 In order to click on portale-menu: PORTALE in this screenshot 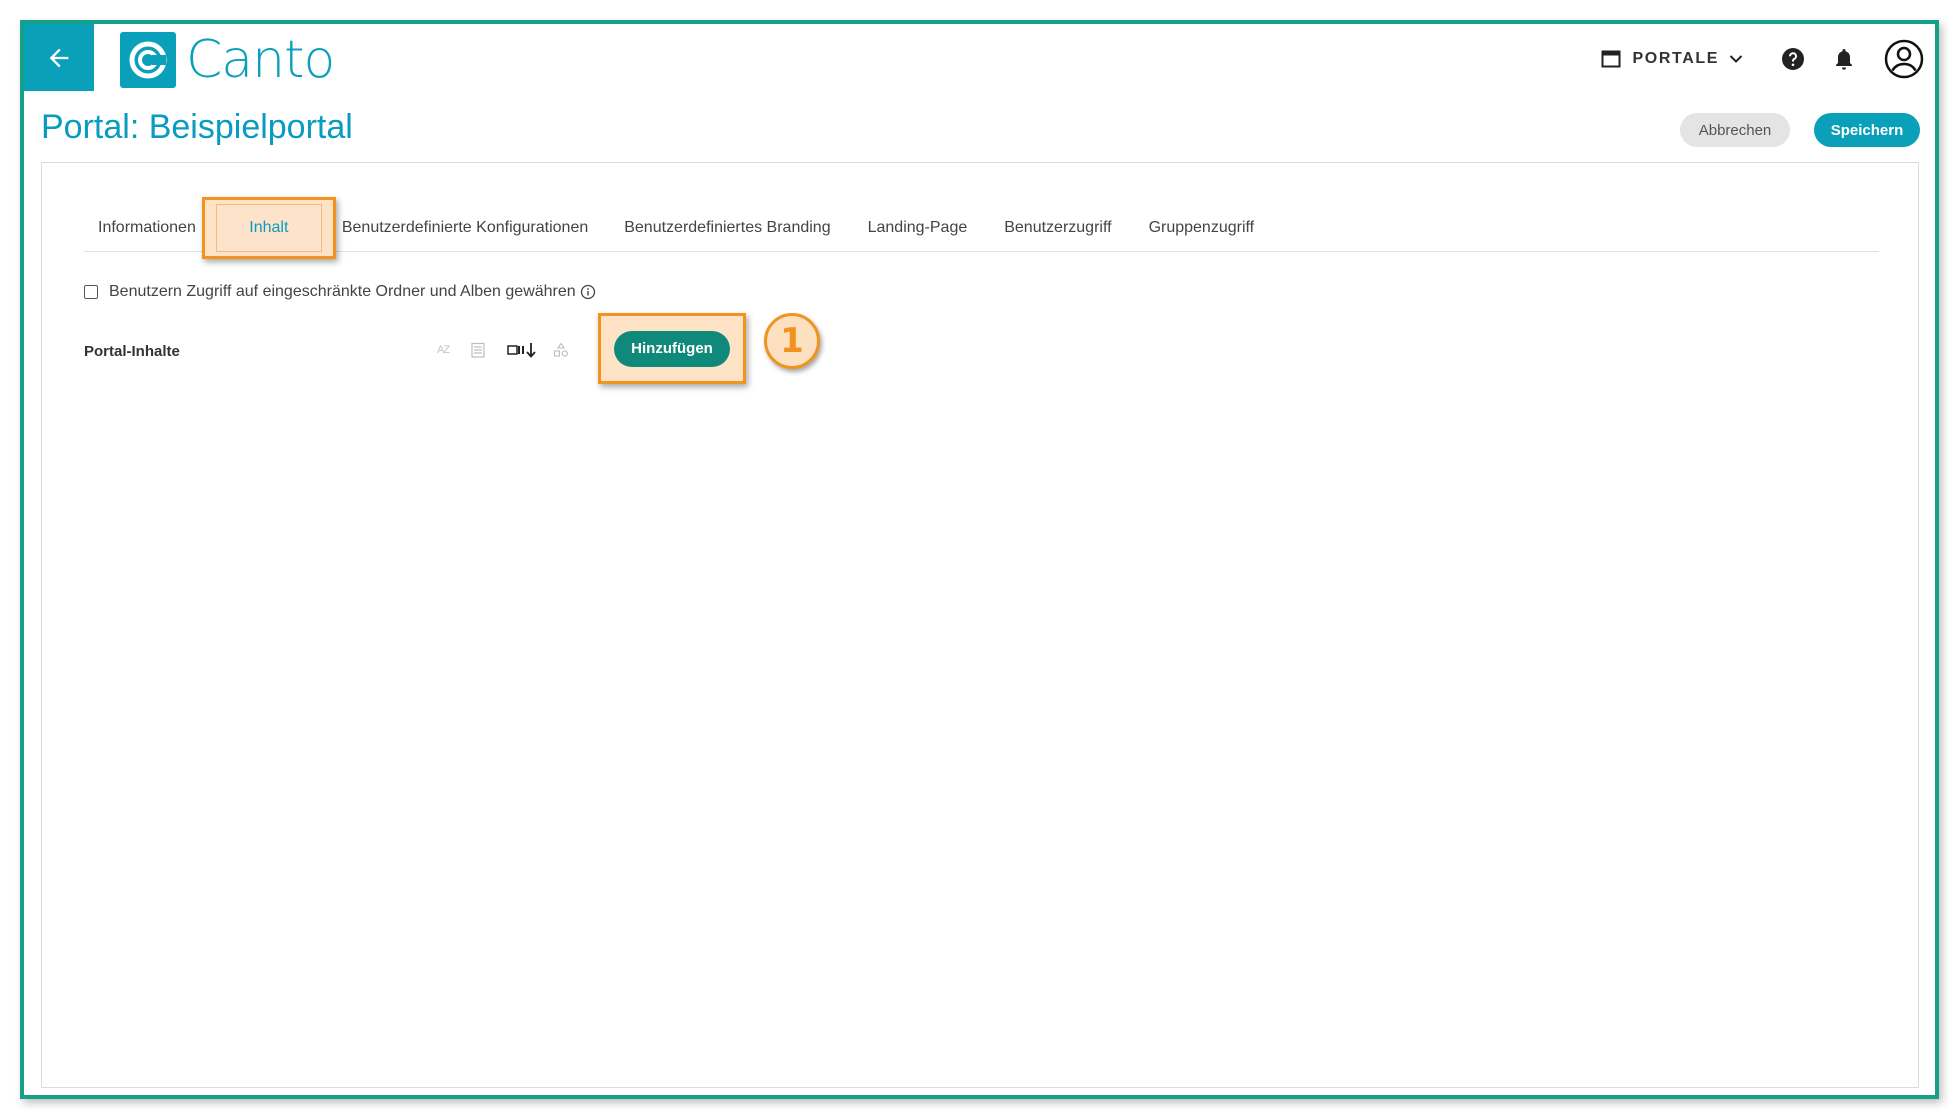, I will do `click(1672, 59)`.